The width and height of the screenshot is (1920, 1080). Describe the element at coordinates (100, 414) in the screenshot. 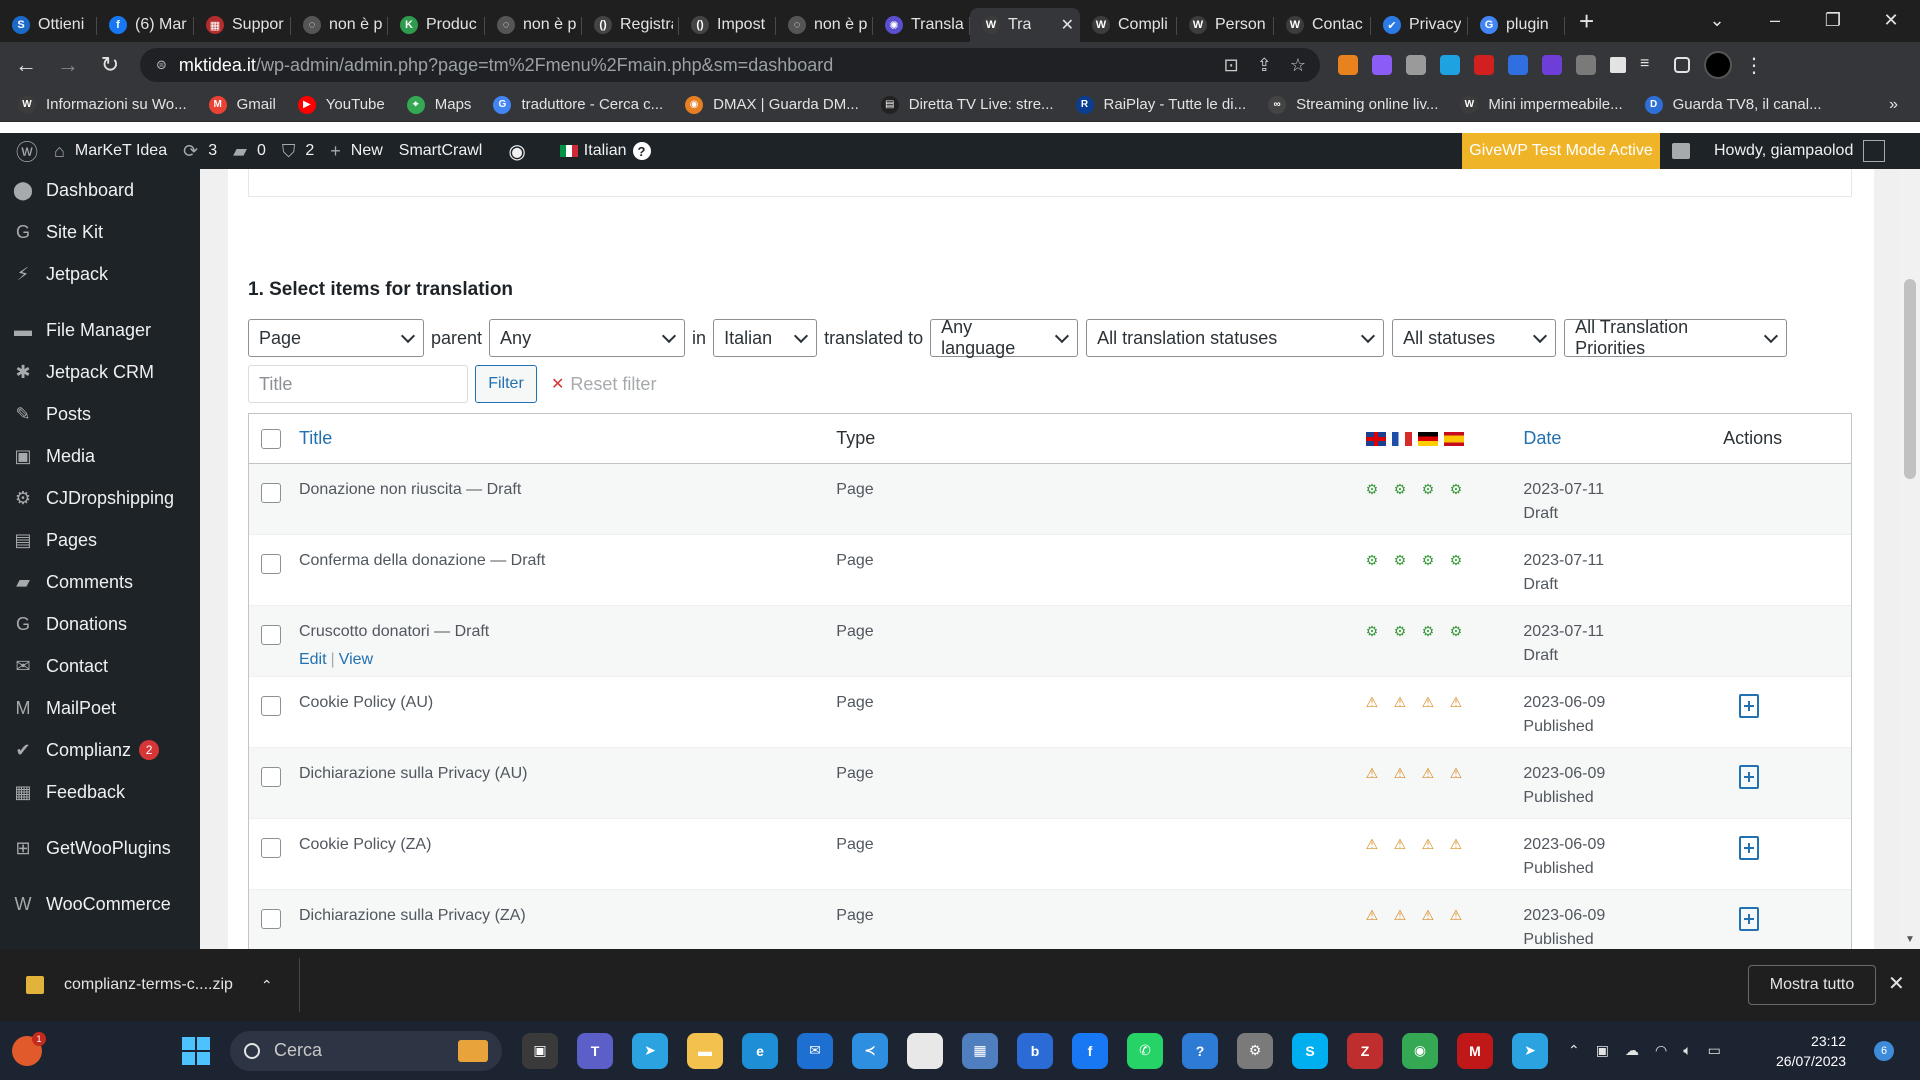

I see `sidebar-item-posts: ✎ Posts` at that location.